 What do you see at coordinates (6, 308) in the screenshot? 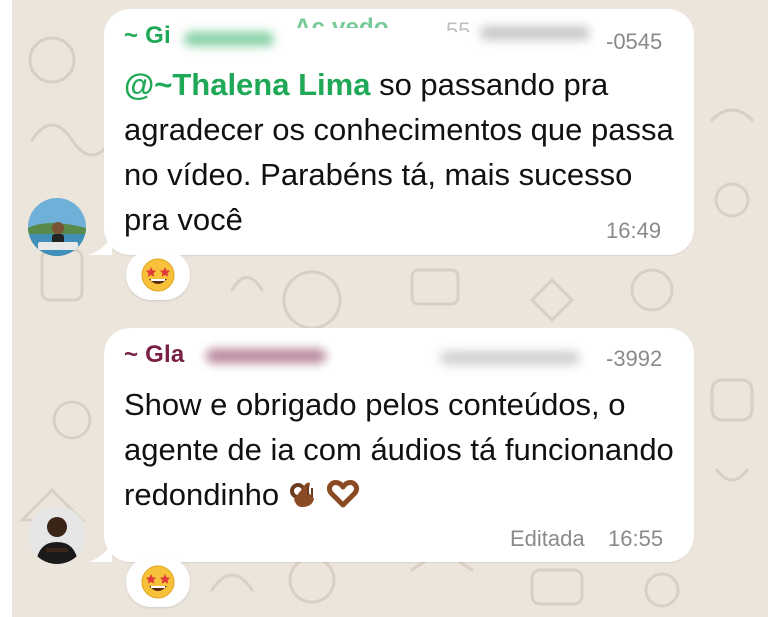
I see `window-edge` at bounding box center [6, 308].